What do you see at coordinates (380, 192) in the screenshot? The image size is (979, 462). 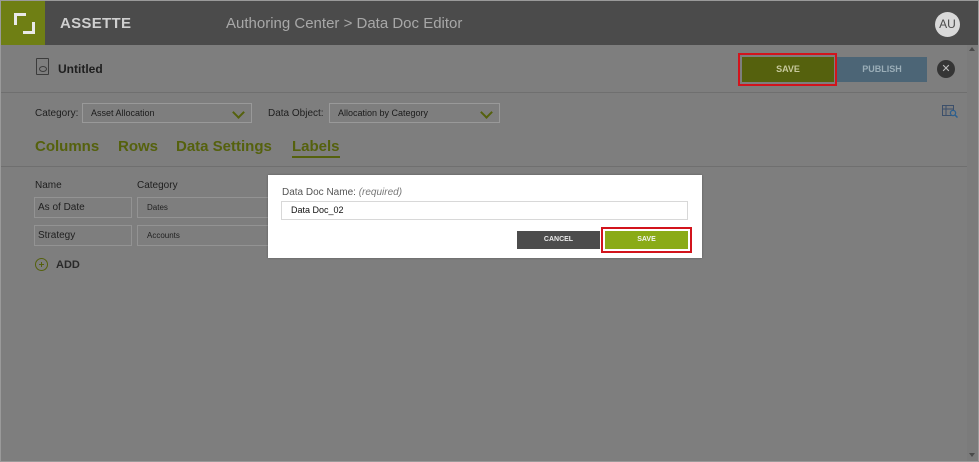 I see `required-hint: (required)` at bounding box center [380, 192].